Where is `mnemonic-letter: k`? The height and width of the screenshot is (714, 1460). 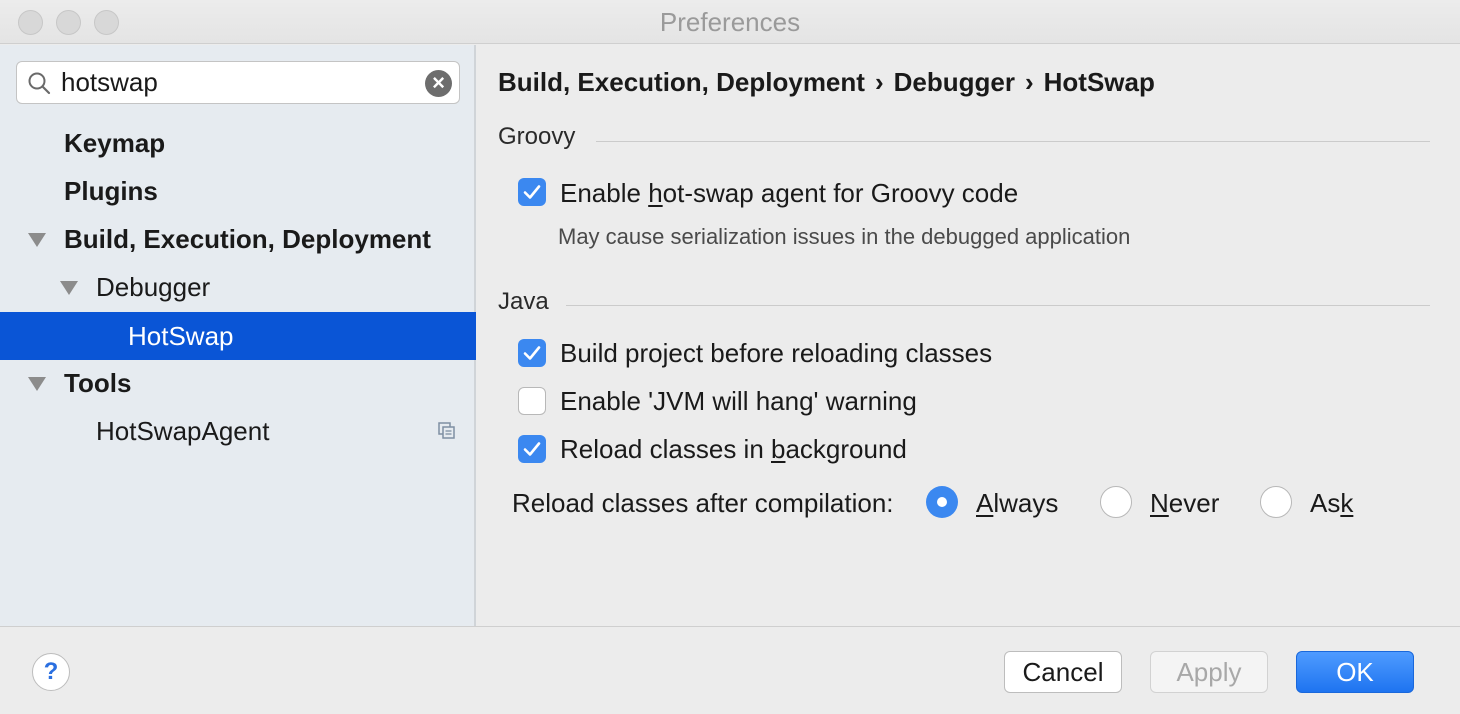
mnemonic-letter: k is located at coordinates (1347, 503).